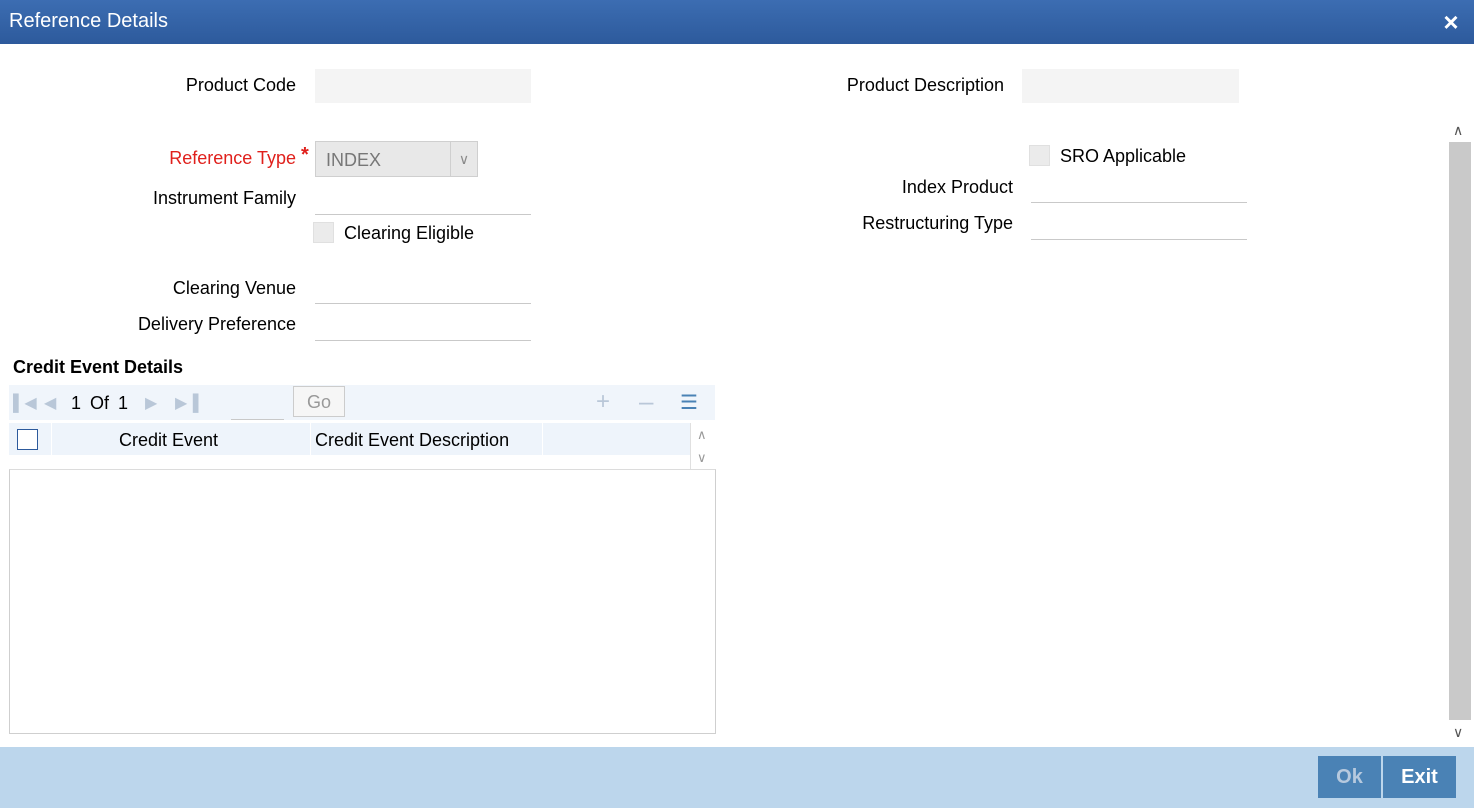 This screenshot has width=1474, height=808. Describe the element at coordinates (234, 288) in the screenshot. I see `clearing-venue-label: Clearing Venue` at that location.